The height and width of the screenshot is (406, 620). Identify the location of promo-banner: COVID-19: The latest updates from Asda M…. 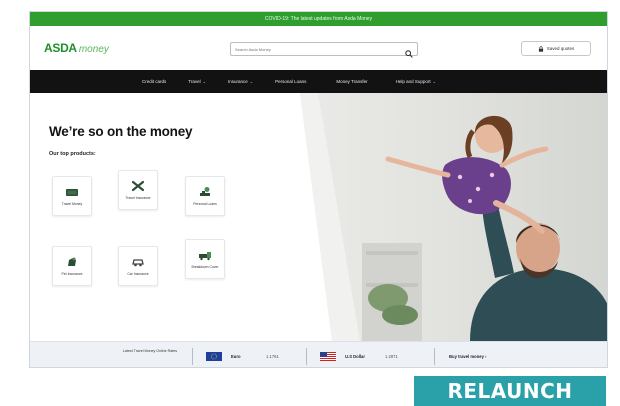
(318, 19).